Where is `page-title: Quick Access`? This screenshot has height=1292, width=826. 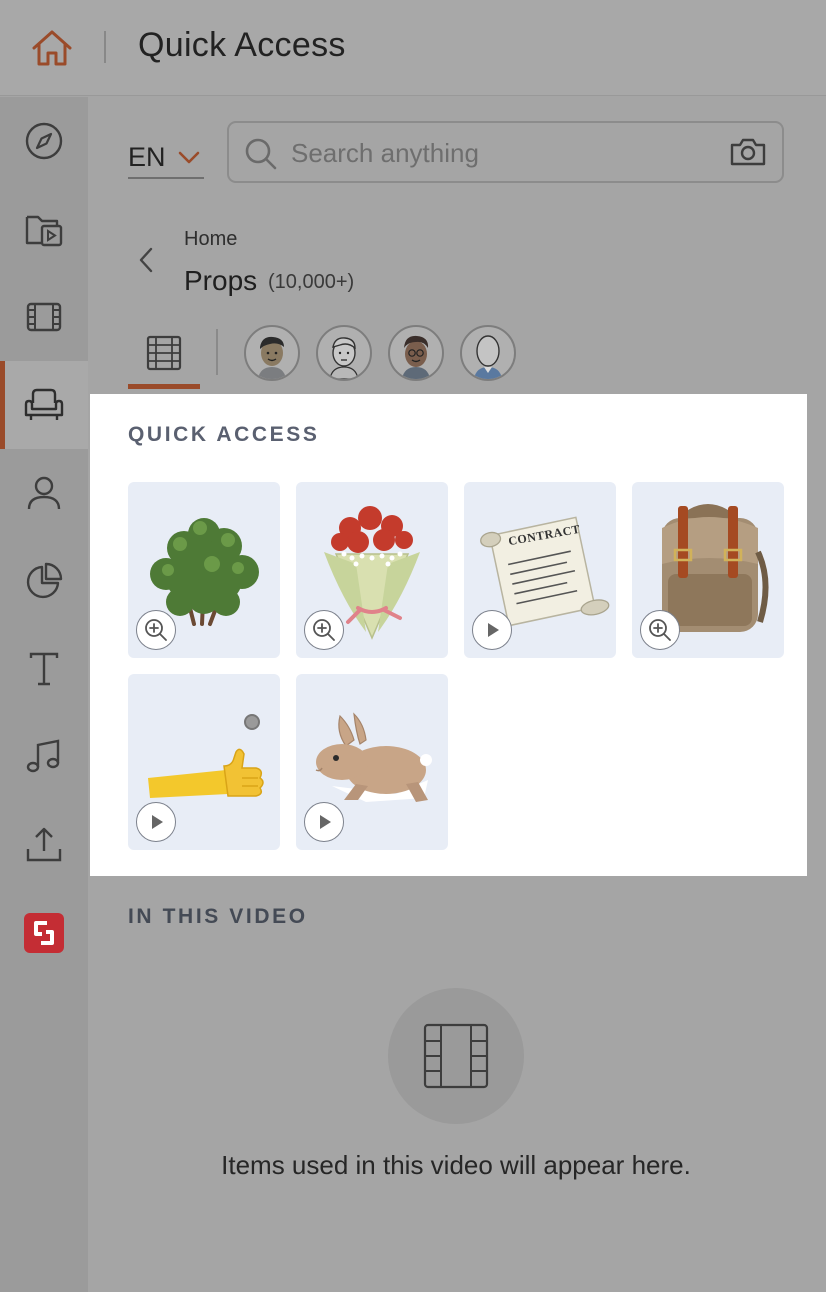 page-title: Quick Access is located at coordinates (242, 45).